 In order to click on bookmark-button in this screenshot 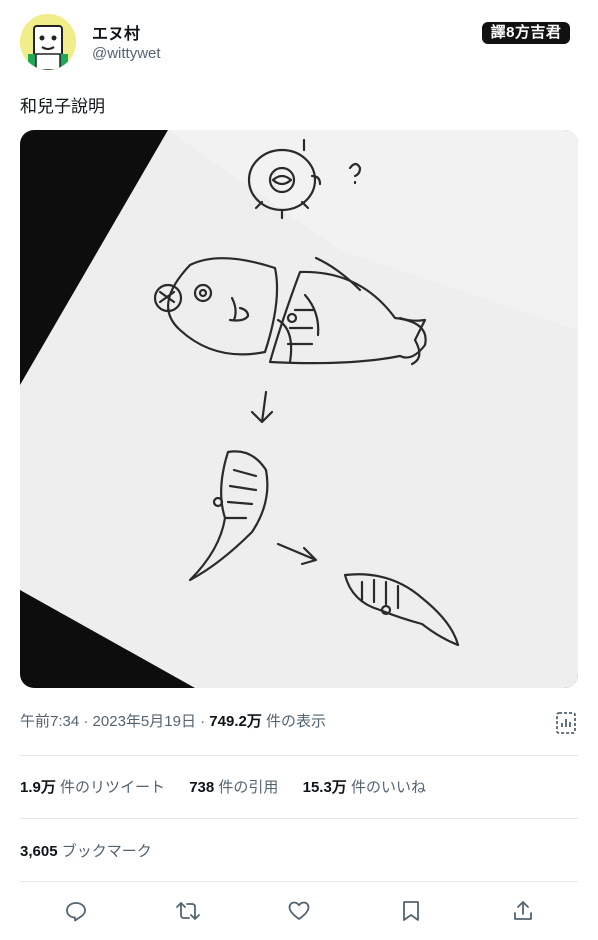, I will do `click(411, 911)`.